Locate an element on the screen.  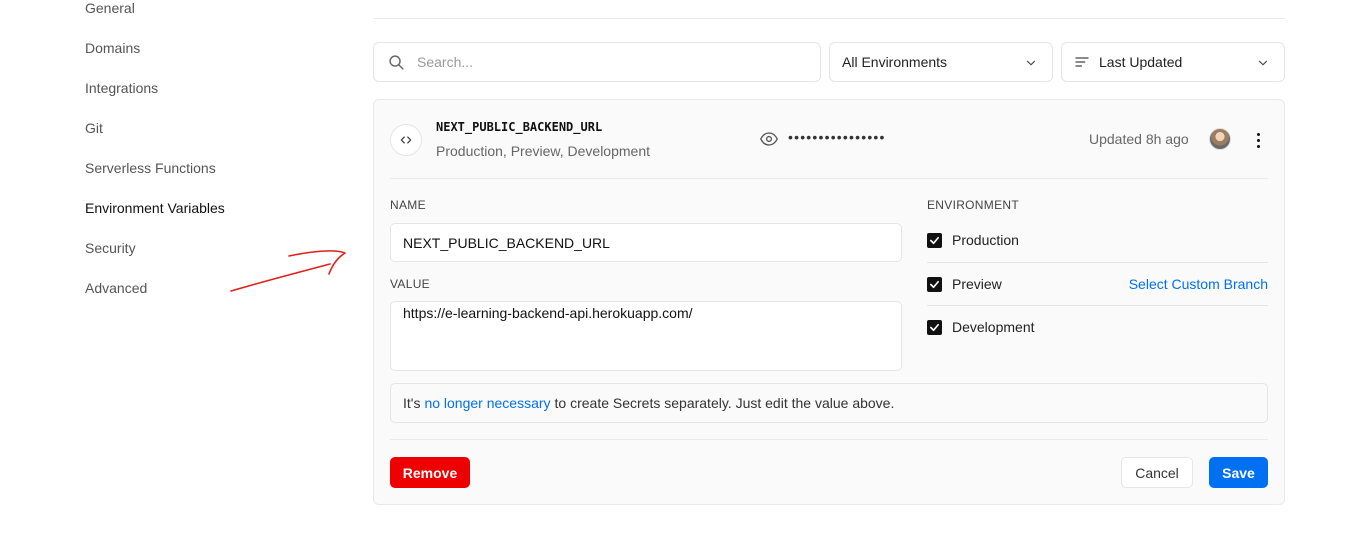
top-divider is located at coordinates (829, 18).